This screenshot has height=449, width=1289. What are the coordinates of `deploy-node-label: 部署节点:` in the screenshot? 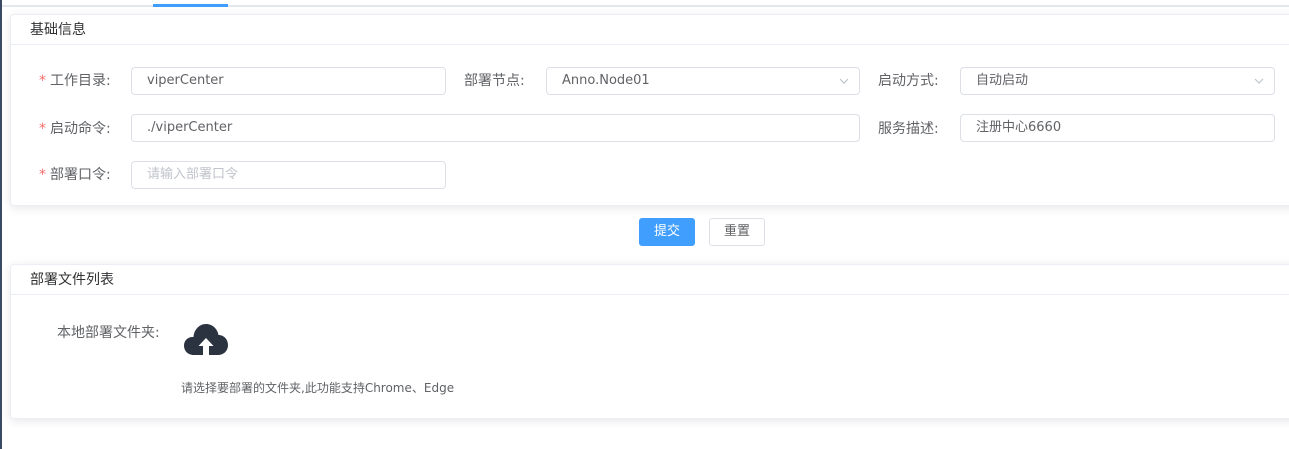 It's located at (494, 81).